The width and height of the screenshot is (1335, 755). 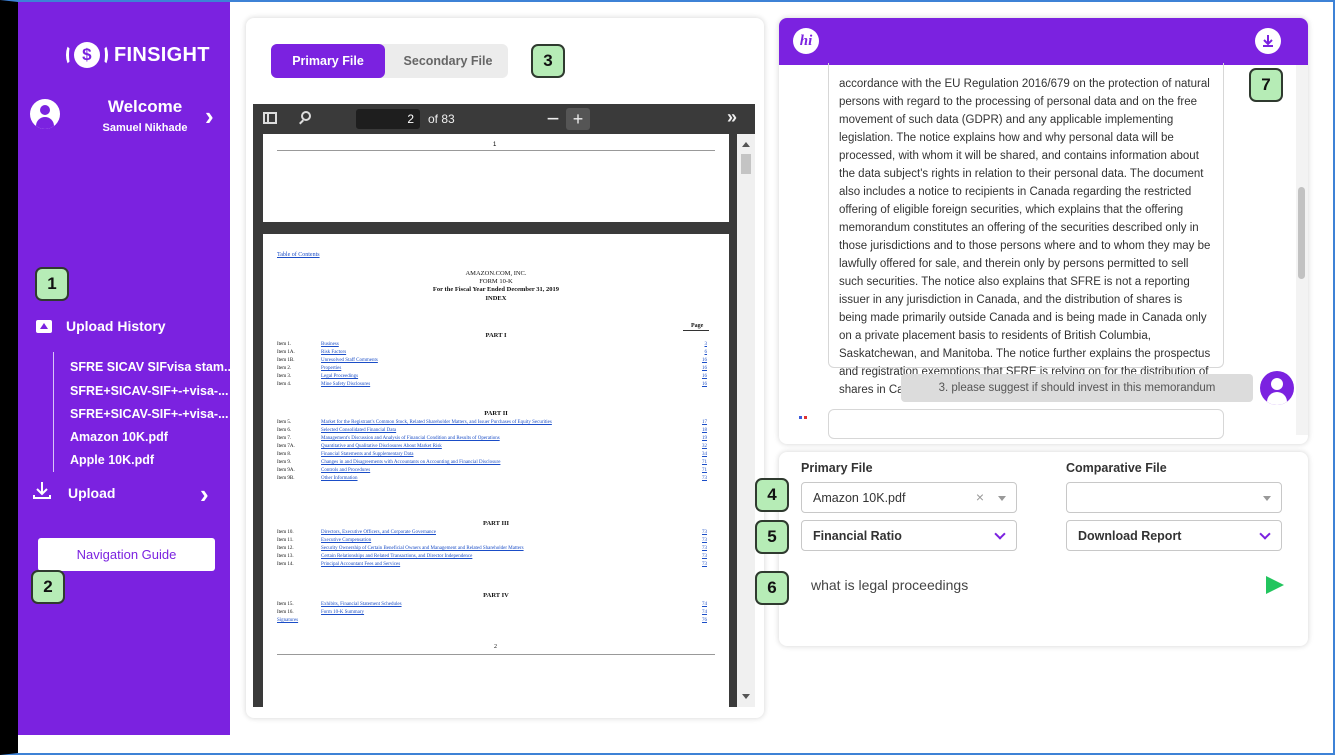 What do you see at coordinates (772, 495) in the screenshot?
I see `annotation-badge: 4` at bounding box center [772, 495].